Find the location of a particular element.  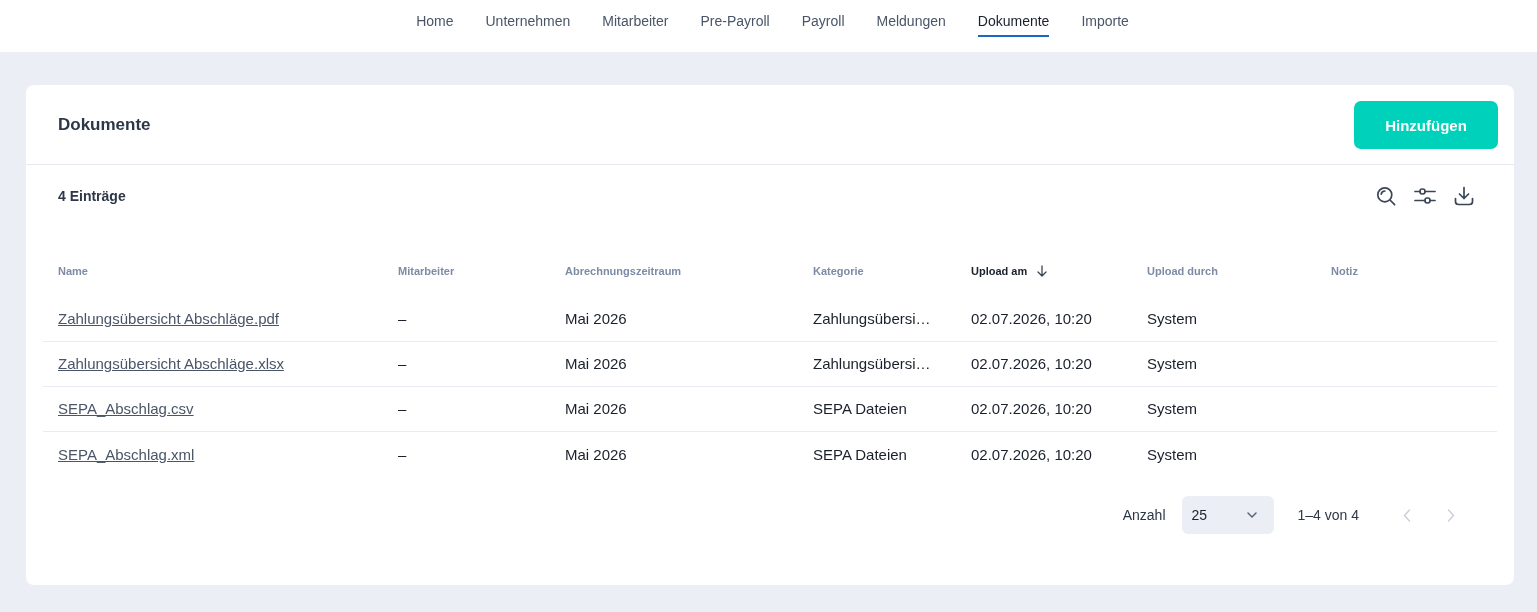

nav-tab: Dokumente is located at coordinates (1013, 18).